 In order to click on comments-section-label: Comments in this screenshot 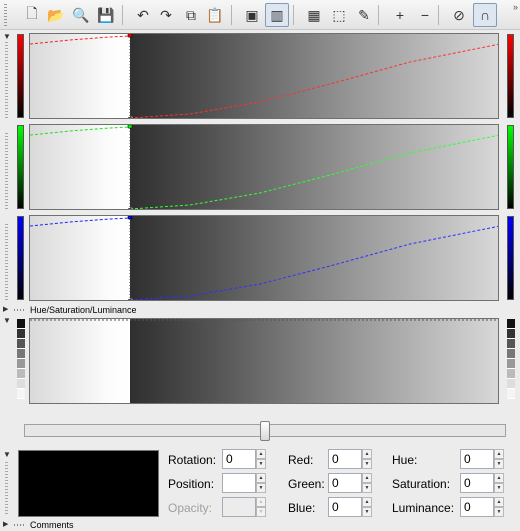, I will do `click(52, 525)`.